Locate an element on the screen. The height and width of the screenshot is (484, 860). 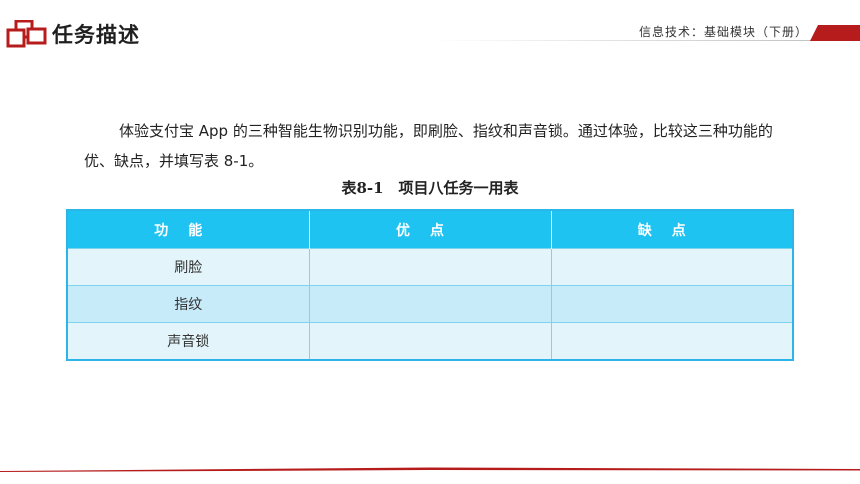
table-header-row: 功能 优点 缺点 is located at coordinates (430, 229).